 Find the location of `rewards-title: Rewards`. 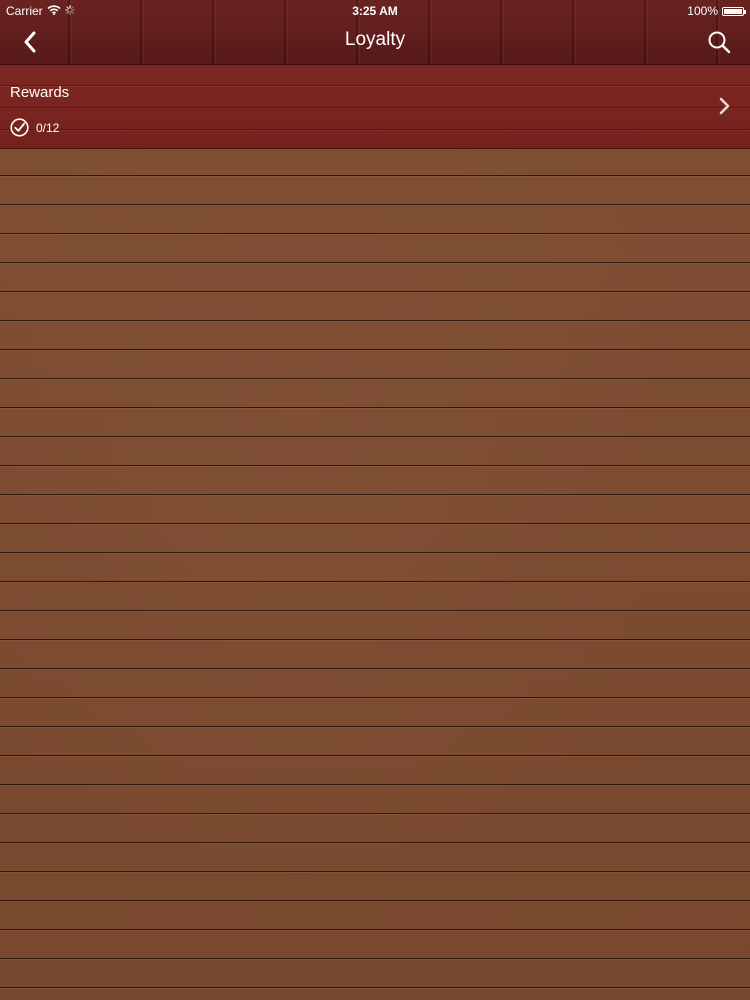

rewards-title: Rewards is located at coordinates (40, 92).